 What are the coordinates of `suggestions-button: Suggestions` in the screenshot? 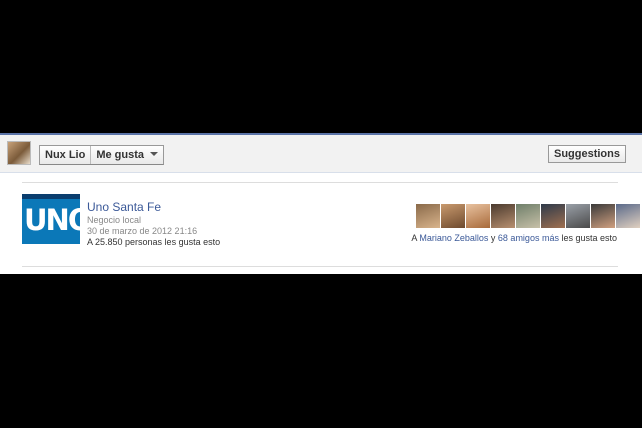 It's located at (586, 154).